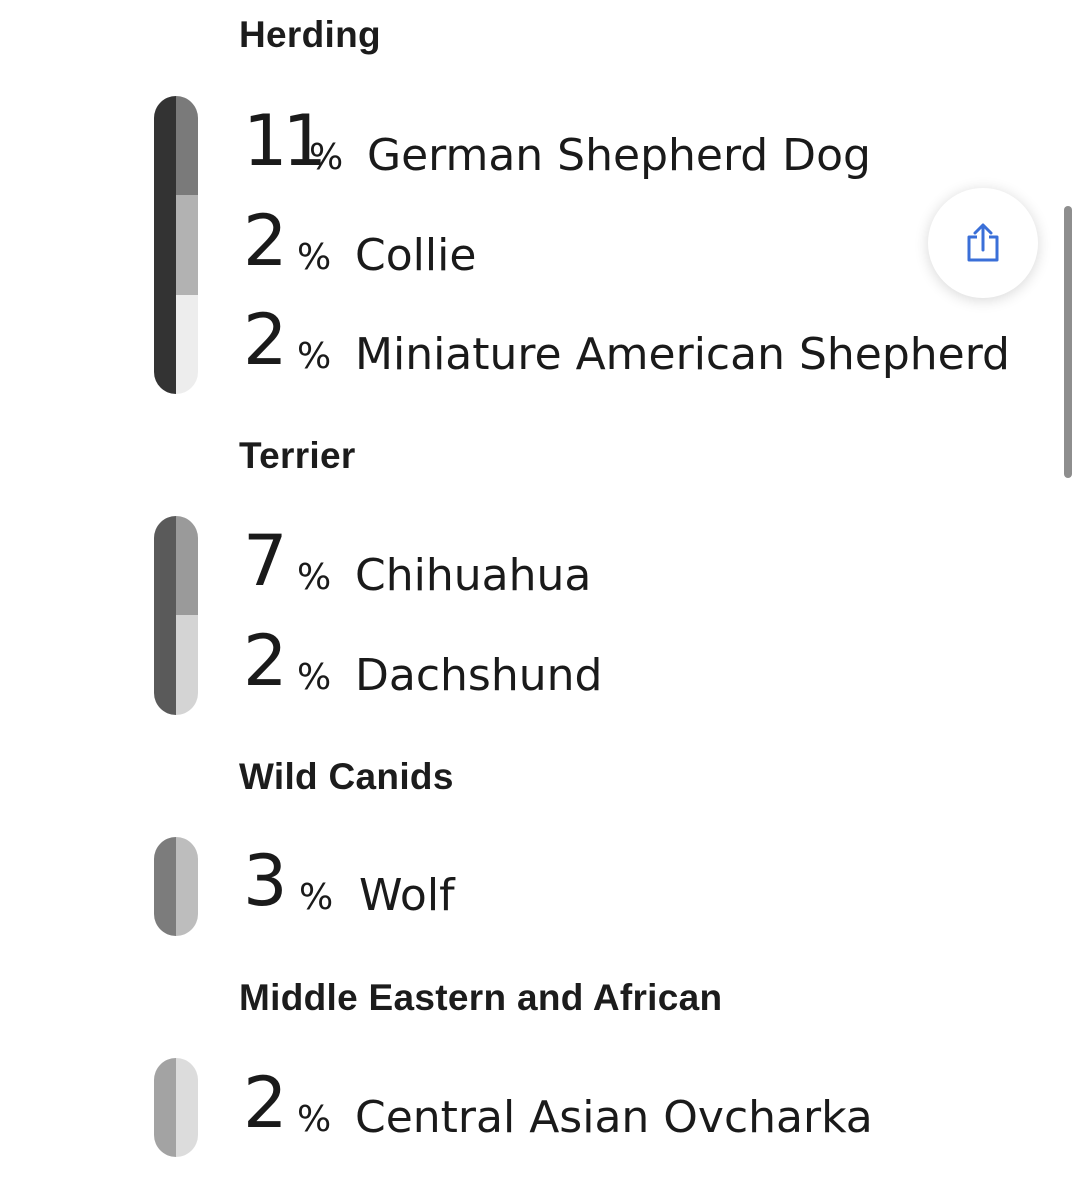 This screenshot has height=1181, width=1080. Describe the element at coordinates (543, 880) in the screenshot. I see `breed-row-wolf: 3 % Wolf` at that location.